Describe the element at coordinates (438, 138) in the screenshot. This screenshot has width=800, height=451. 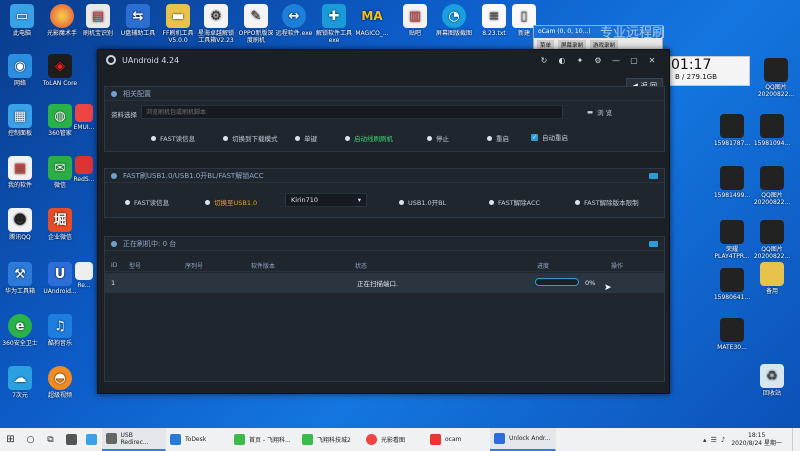
I see `option-stop: 停止` at that location.